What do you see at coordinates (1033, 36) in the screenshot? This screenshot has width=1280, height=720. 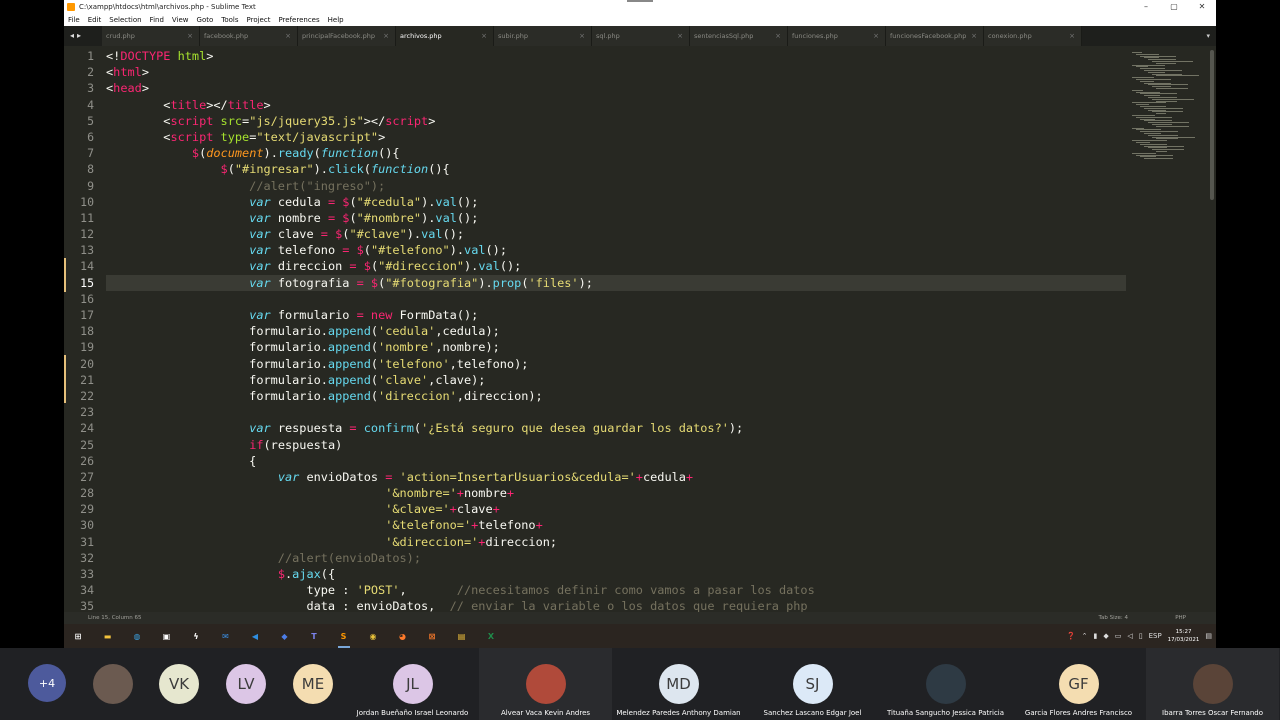 I see `tab-9: conexion.php ×` at bounding box center [1033, 36].